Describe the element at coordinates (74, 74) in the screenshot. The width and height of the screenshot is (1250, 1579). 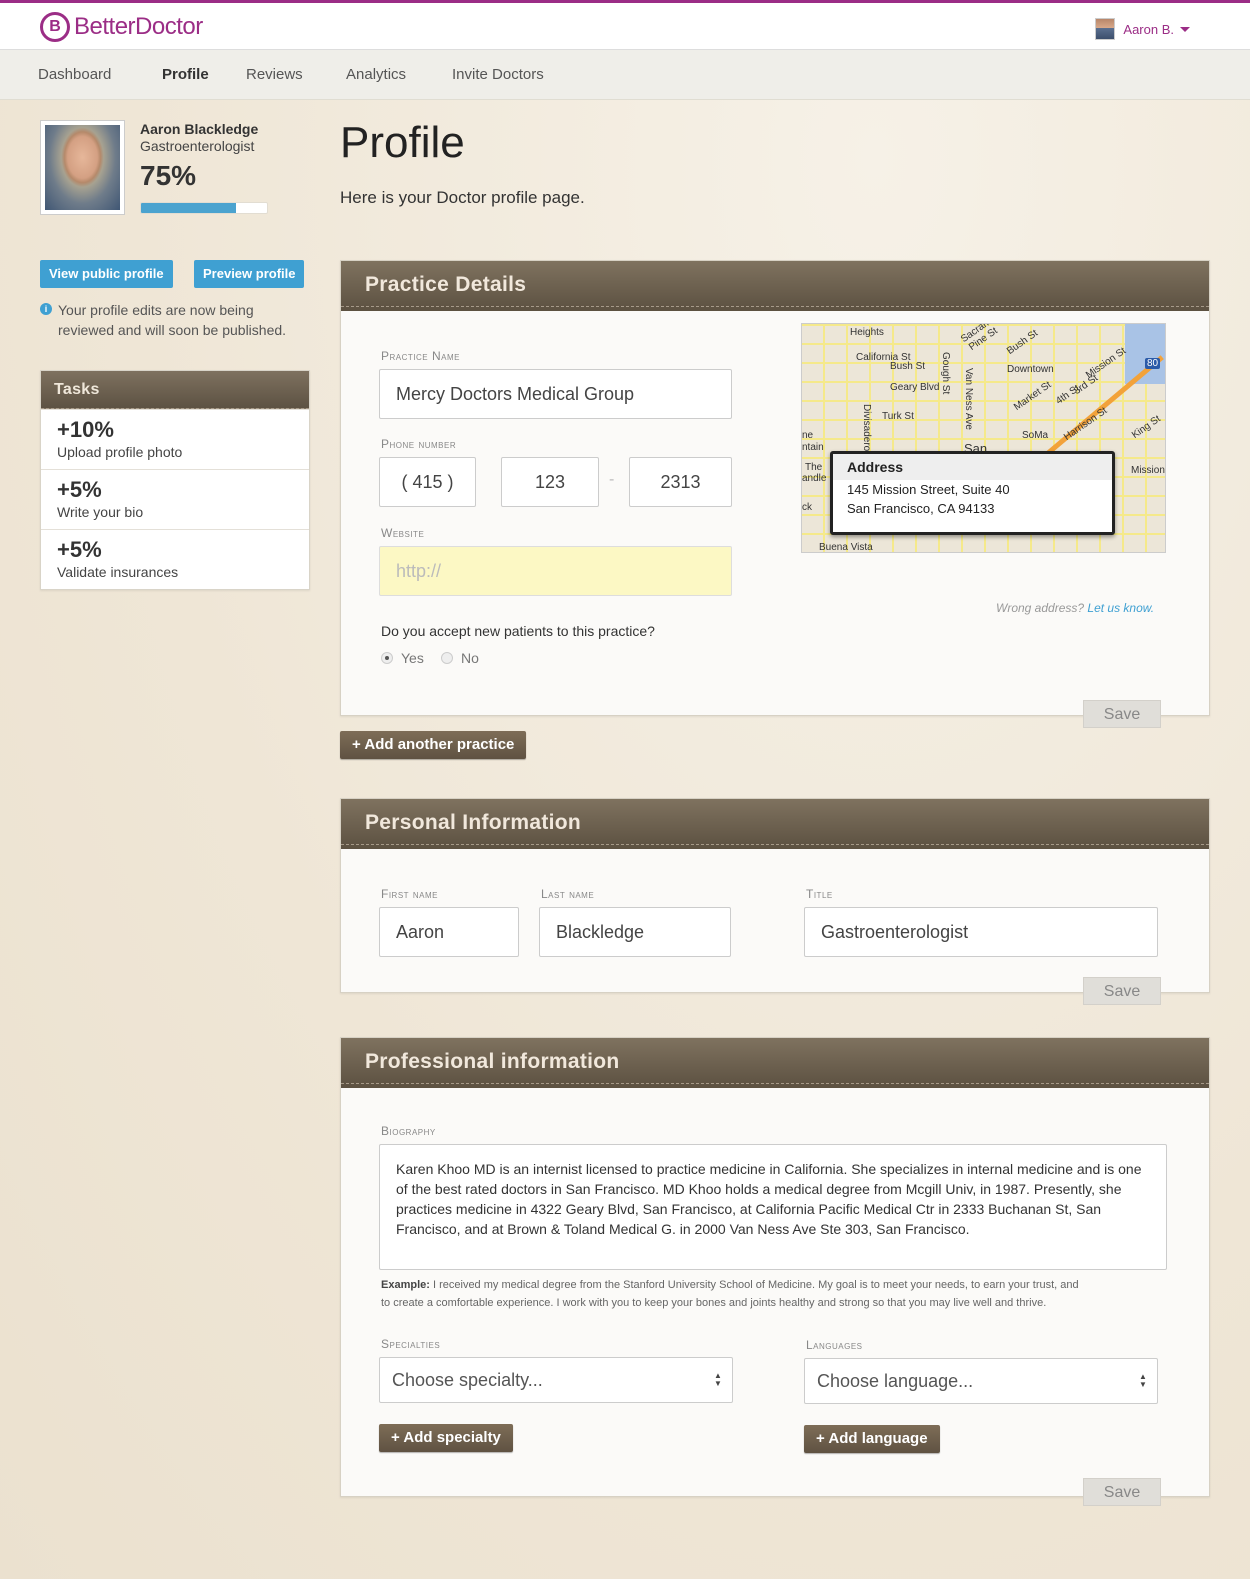
I see `nav-dashboard: Dashboard` at that location.